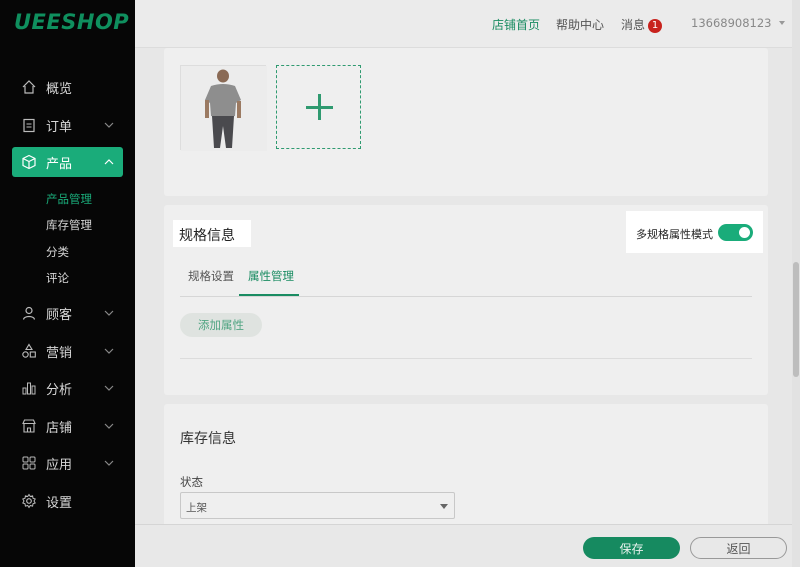 The height and width of the screenshot is (567, 800). What do you see at coordinates (59, 164) in the screenshot?
I see `sidebar-item-label: 产品` at bounding box center [59, 164].